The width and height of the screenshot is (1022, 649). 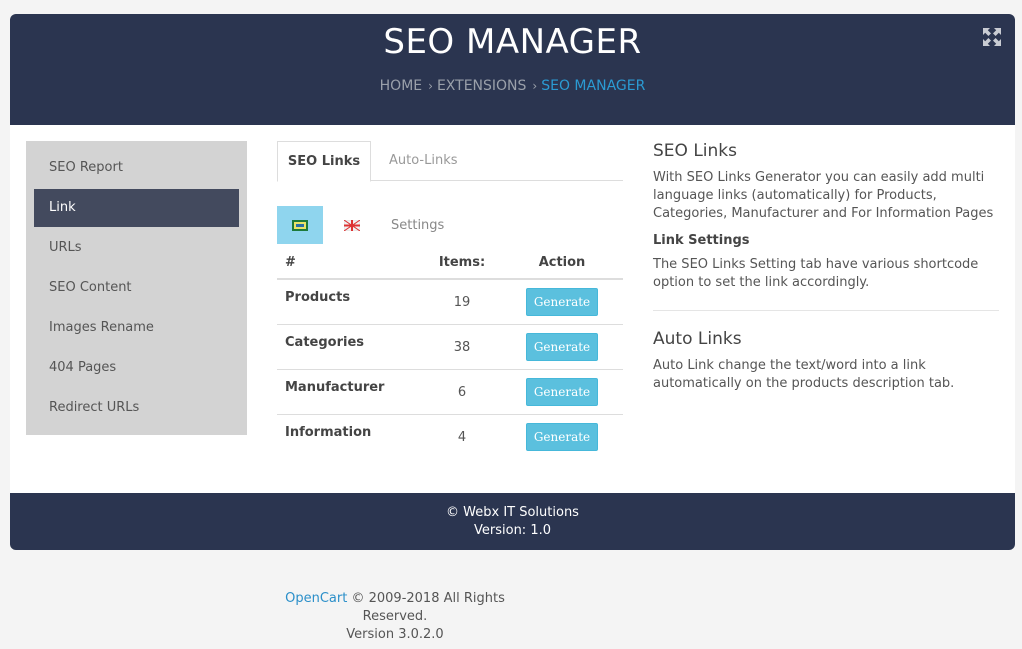 I want to click on footer-copyright: © Webx IT Solutions, so click(x=512, y=512).